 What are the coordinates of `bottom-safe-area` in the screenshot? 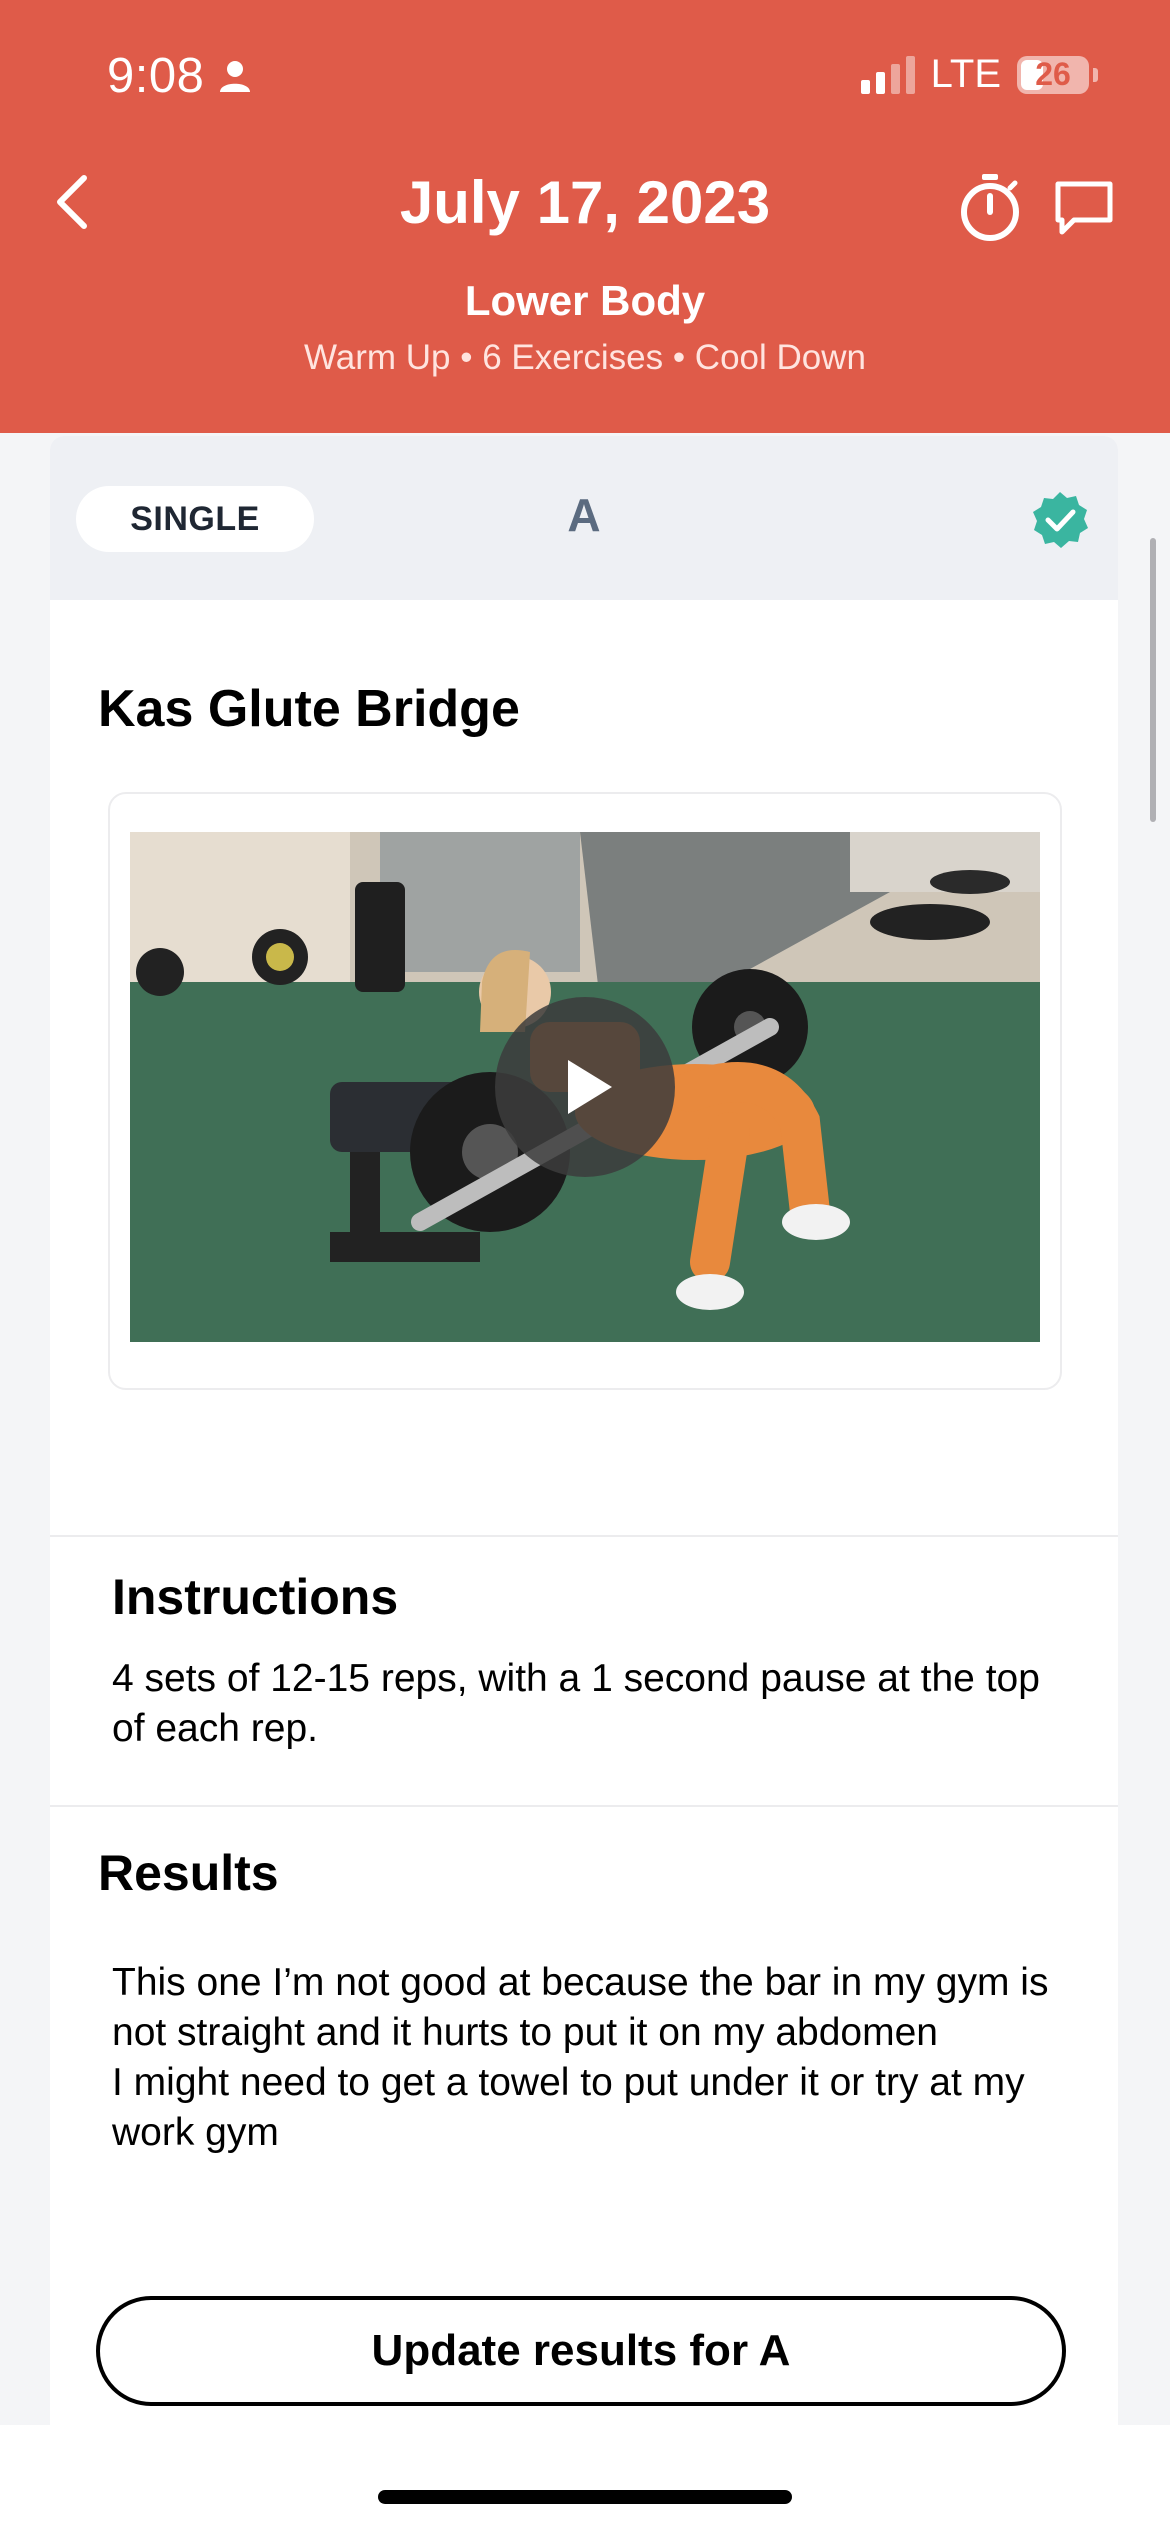 It's located at (585, 2478).